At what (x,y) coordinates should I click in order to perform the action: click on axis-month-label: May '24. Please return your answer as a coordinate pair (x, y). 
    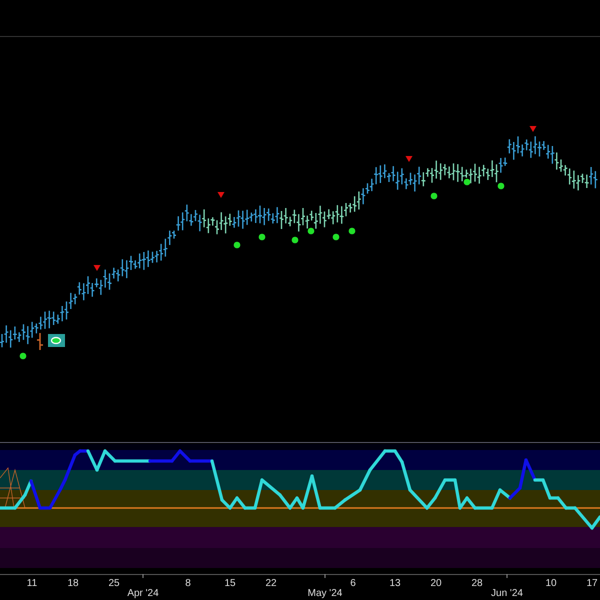
    Looking at the image, I should click on (325, 593).